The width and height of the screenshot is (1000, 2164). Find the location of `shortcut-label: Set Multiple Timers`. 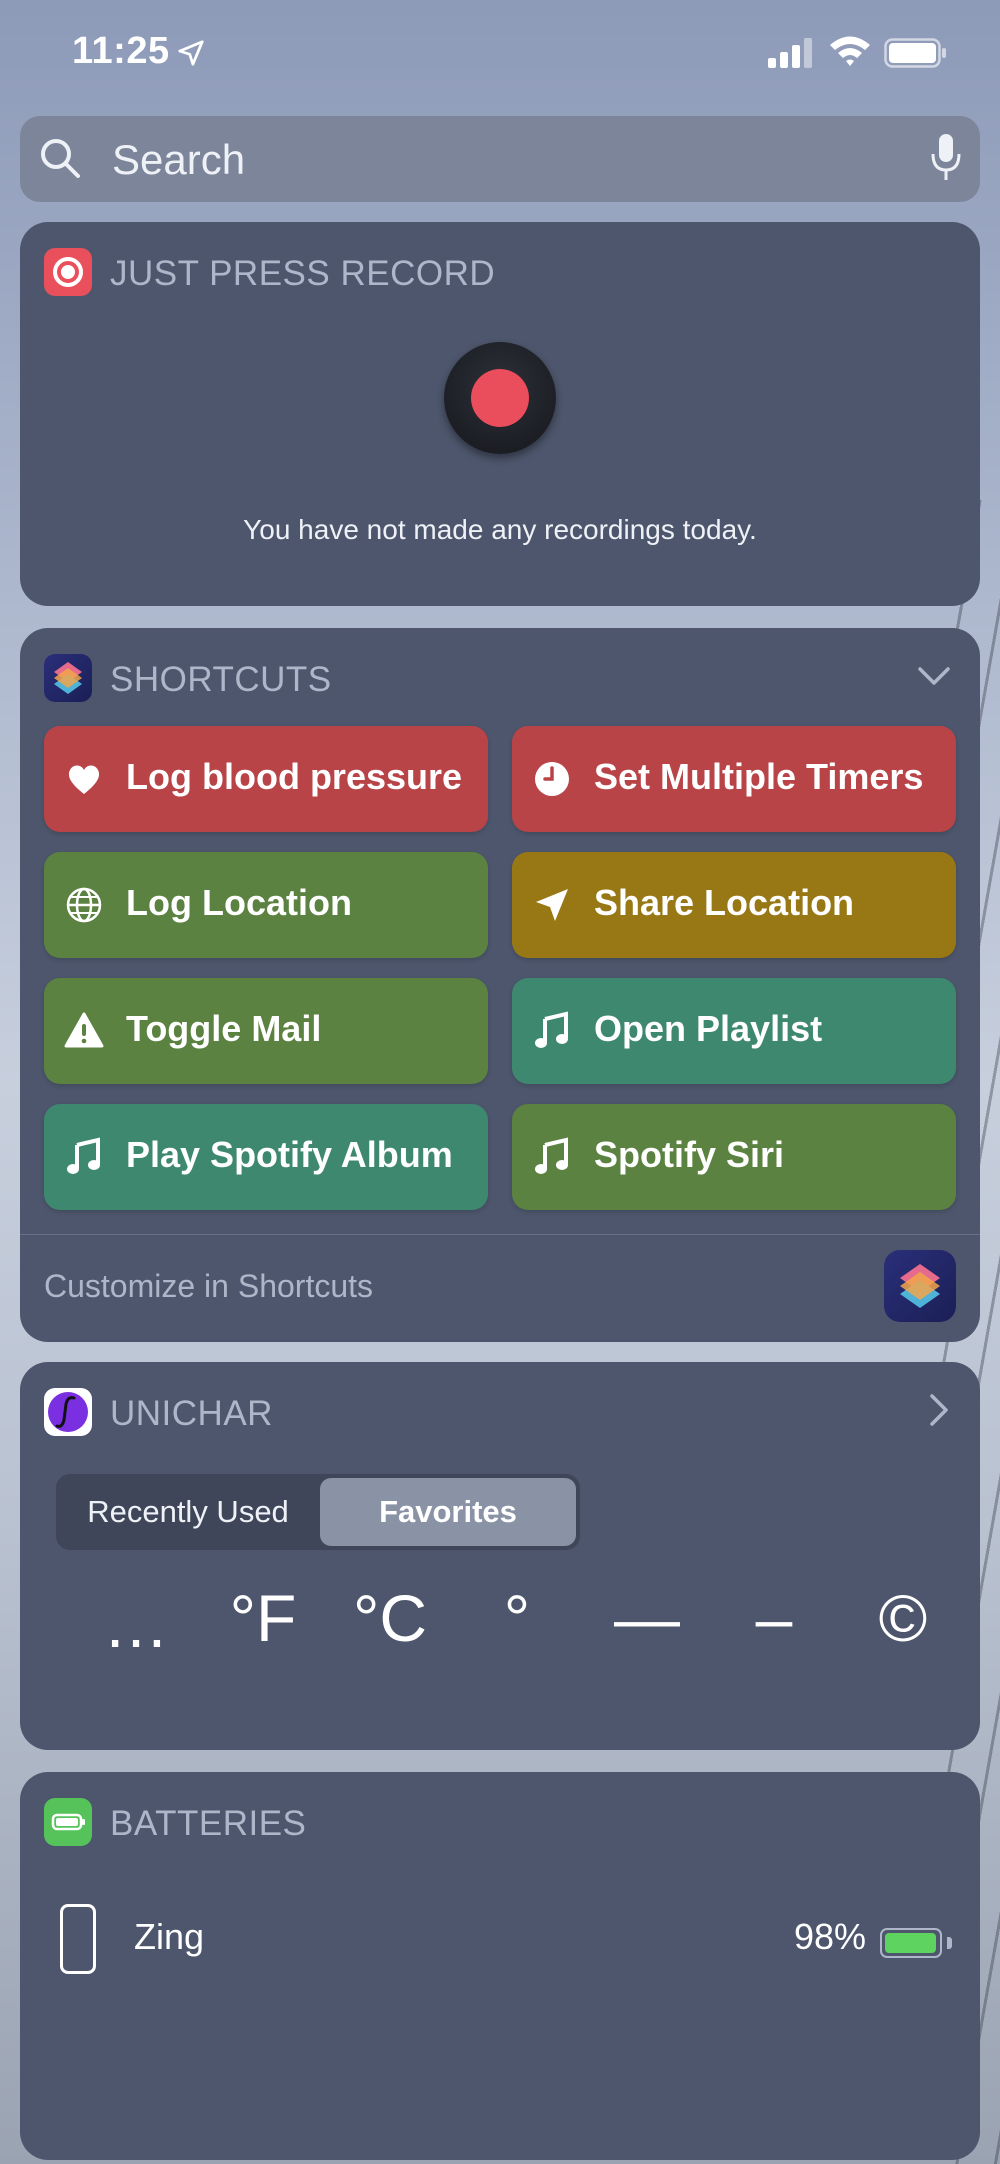

shortcut-label: Set Multiple Timers is located at coordinates (759, 776).